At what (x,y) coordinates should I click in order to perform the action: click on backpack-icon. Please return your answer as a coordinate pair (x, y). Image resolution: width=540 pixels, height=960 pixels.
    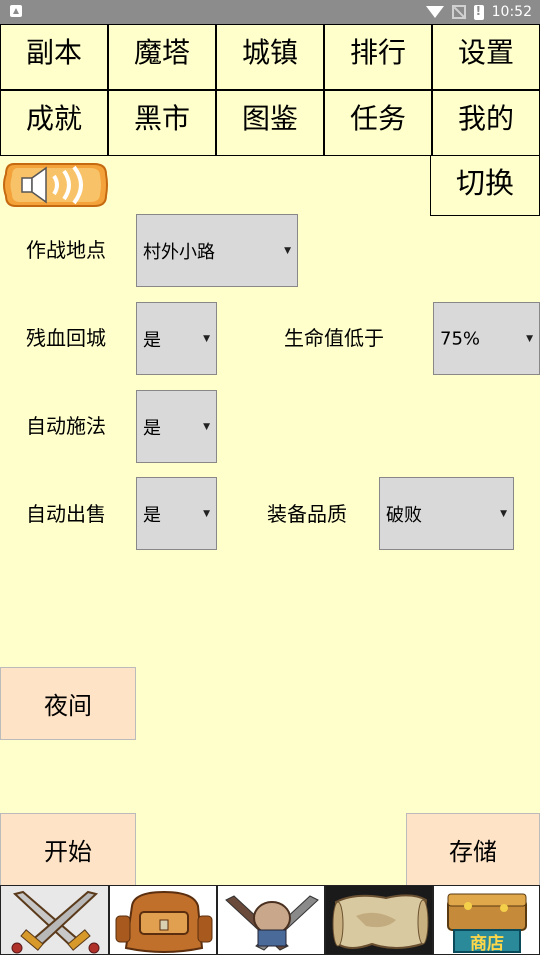
    Looking at the image, I should click on (163, 920).